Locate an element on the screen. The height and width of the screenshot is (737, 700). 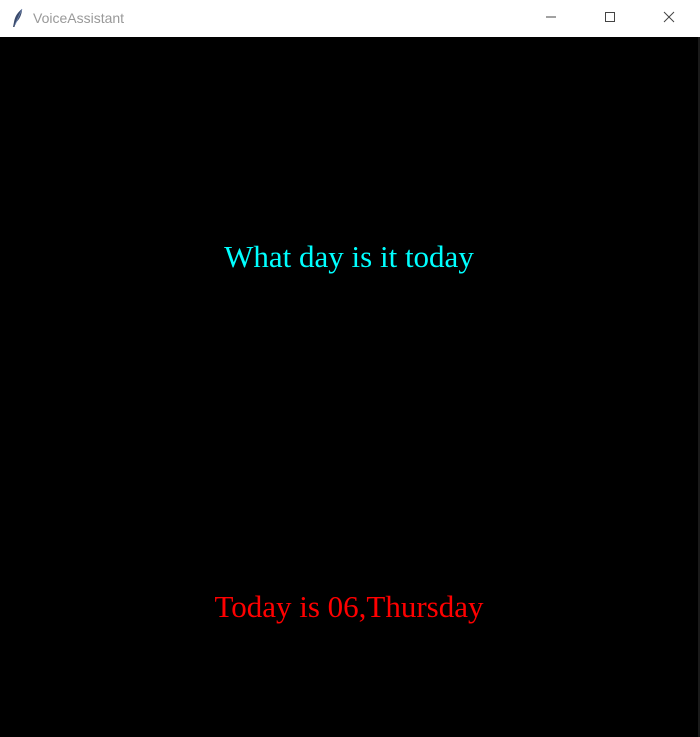
user-query-text: What day is it today is located at coordinates (349, 256).